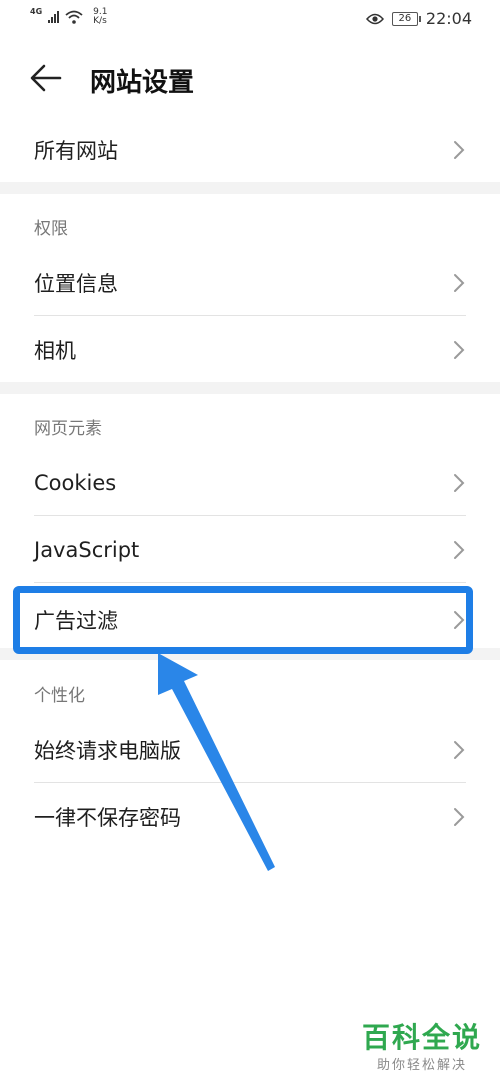 The height and width of the screenshot is (1084, 500). Describe the element at coordinates (68, 429) in the screenshot. I see `page-elements-section-label: 网页元素` at that location.